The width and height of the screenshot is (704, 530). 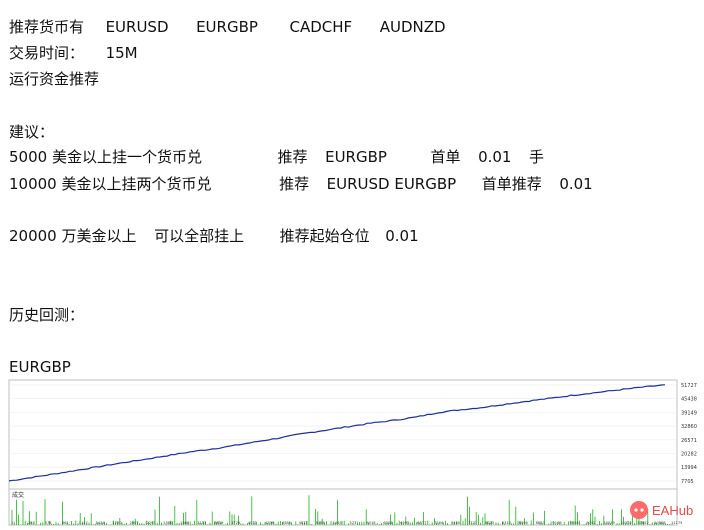 I want to click on x-tick-label: 7164, so click(x=439, y=523).